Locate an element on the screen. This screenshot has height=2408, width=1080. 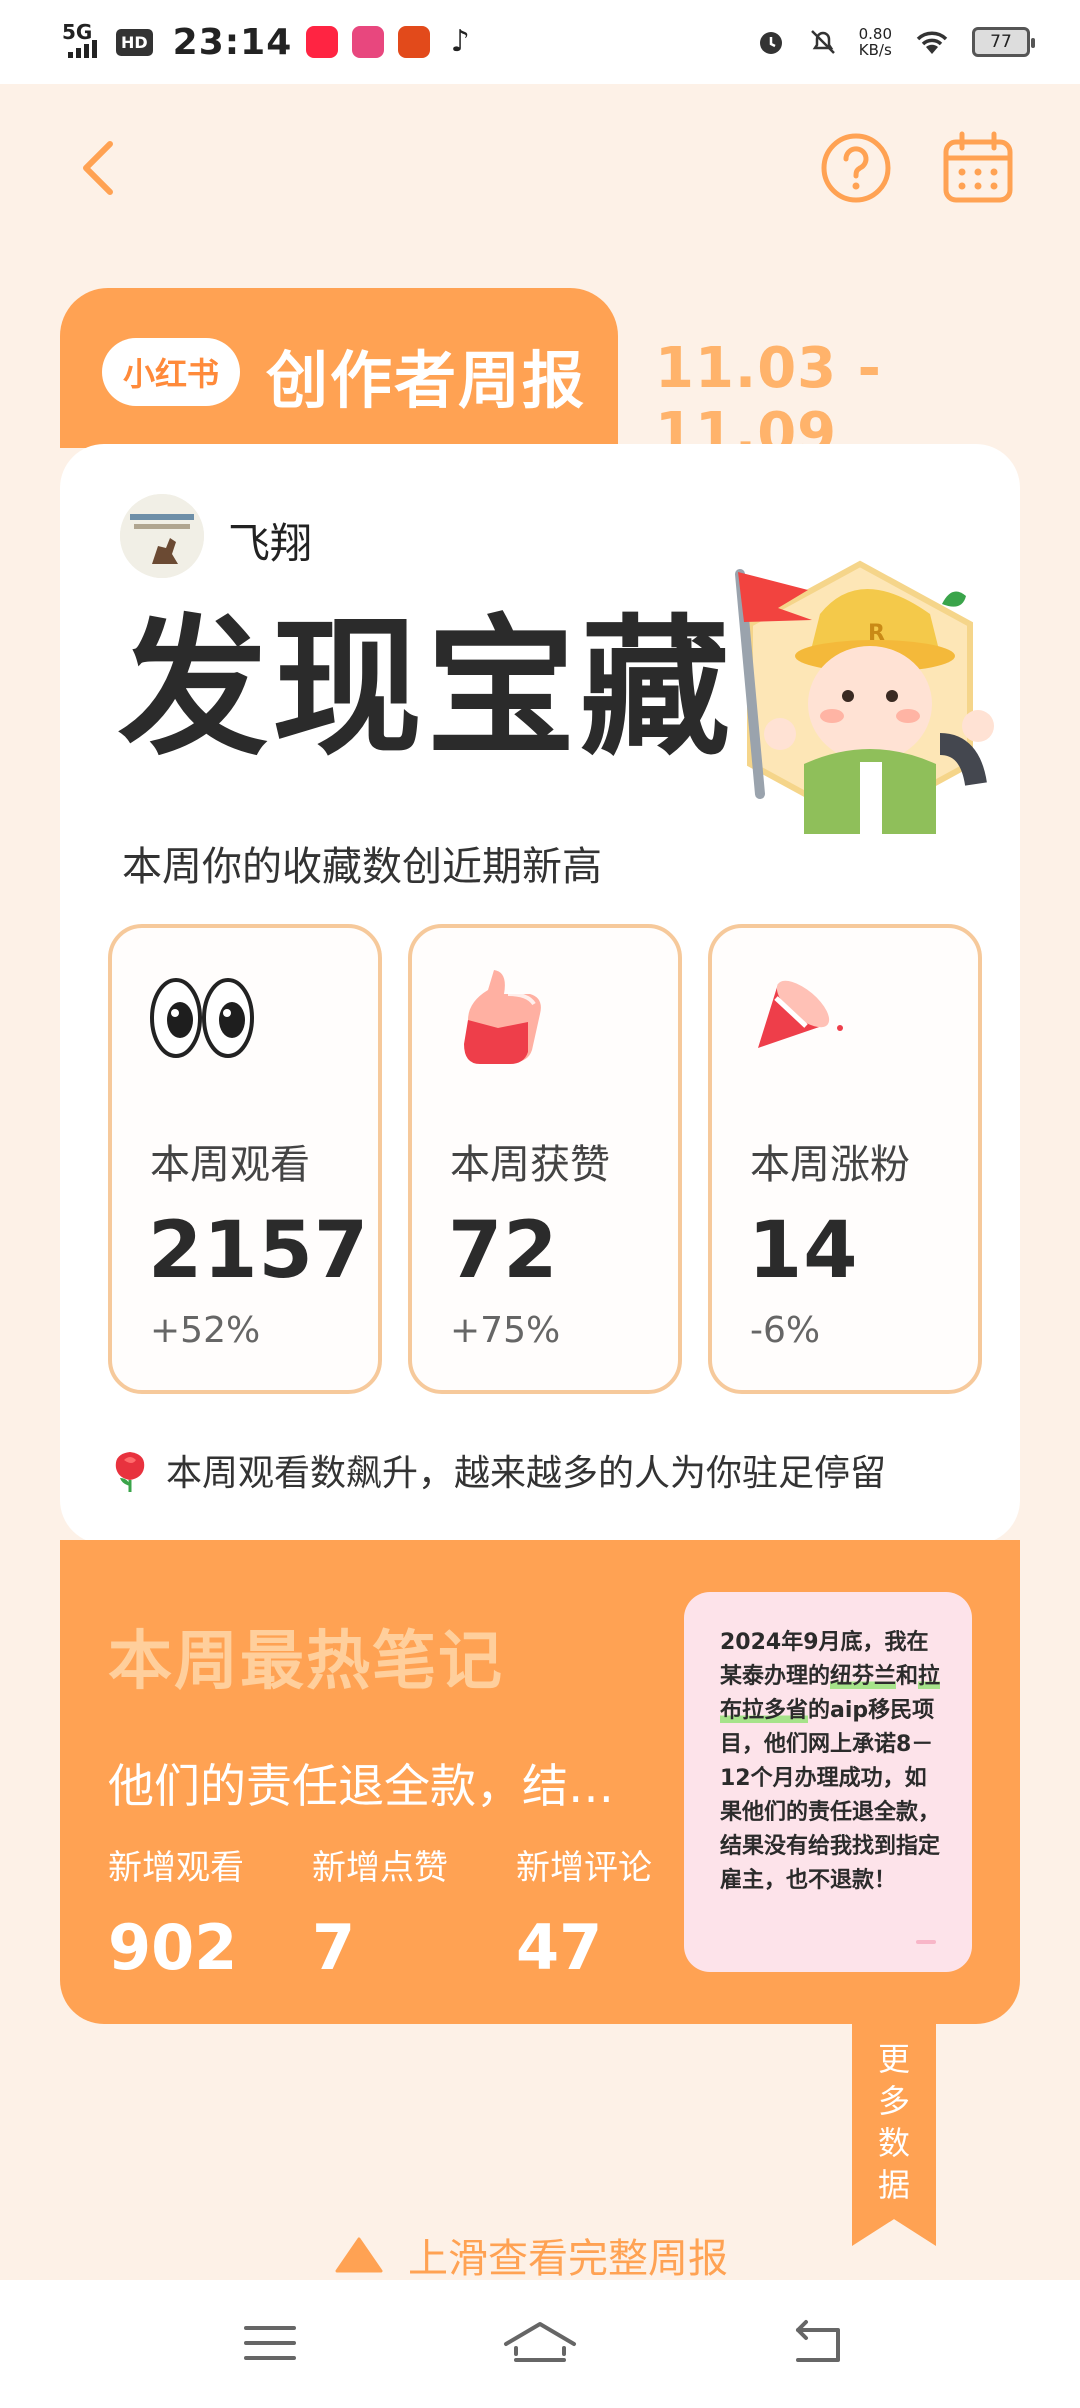
status-time: 23:14 is located at coordinates (232, 42).